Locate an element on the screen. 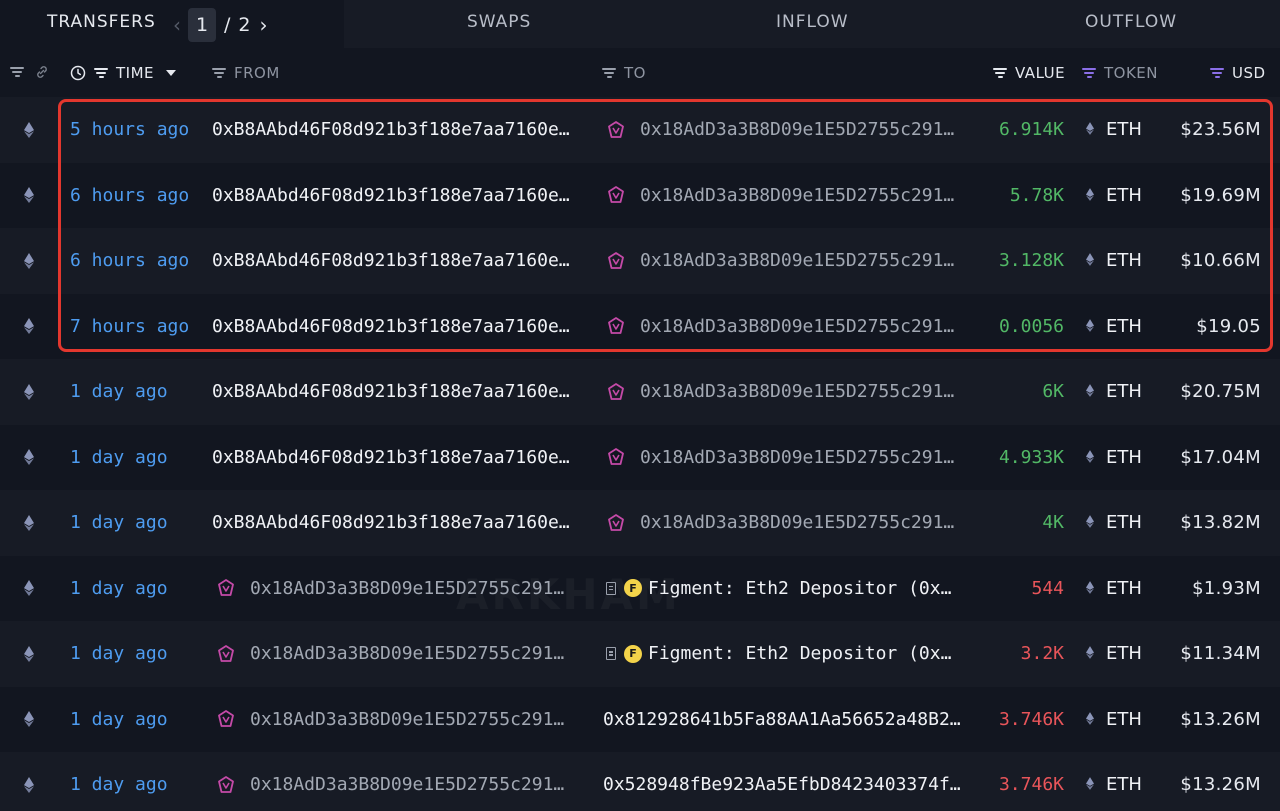 This screenshot has height=811, width=1280. column-from: FROM is located at coordinates (246, 73).